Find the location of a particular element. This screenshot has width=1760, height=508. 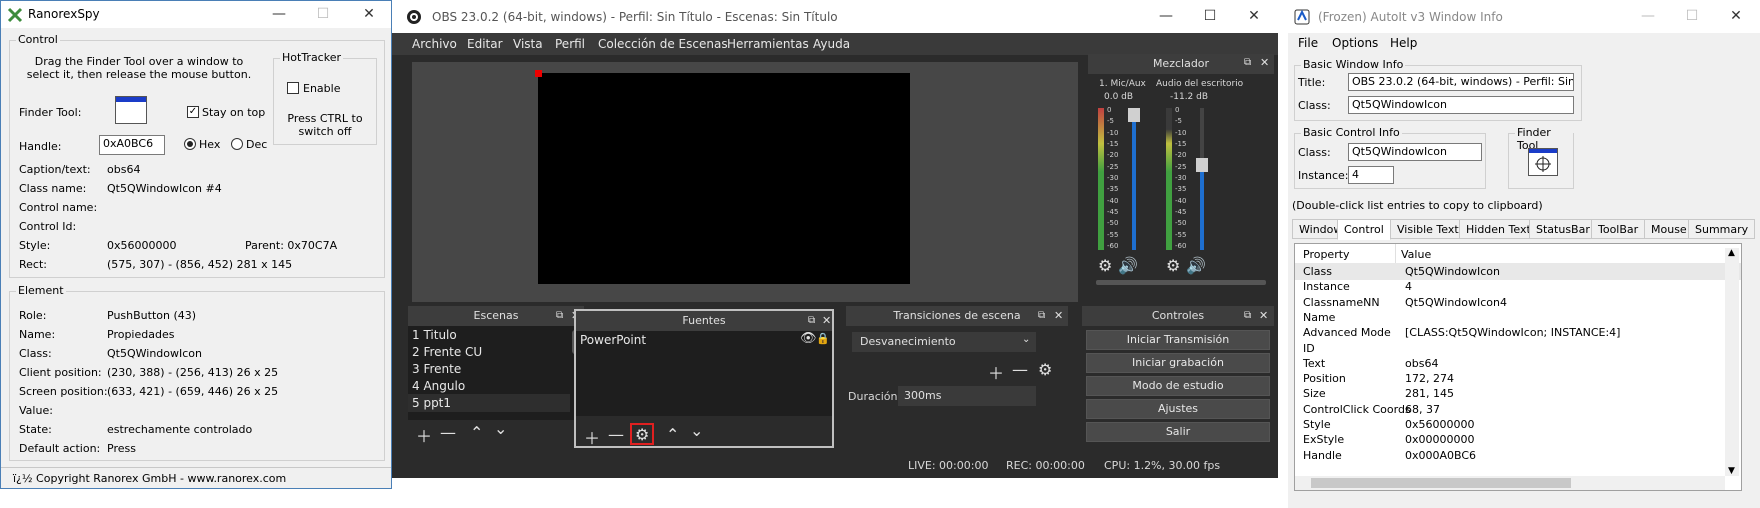

tab-mouse: Mouse is located at coordinates (1669, 229).